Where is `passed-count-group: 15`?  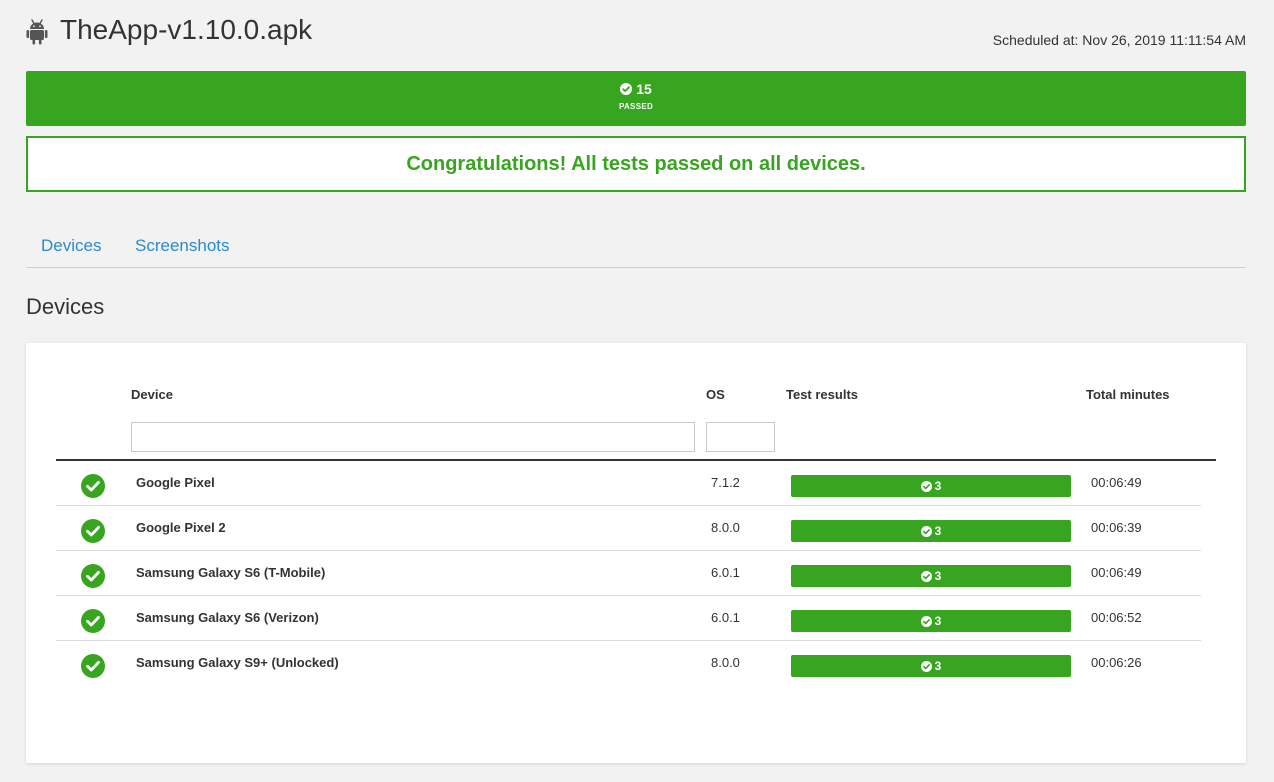
passed-count-group: 15 is located at coordinates (636, 89).